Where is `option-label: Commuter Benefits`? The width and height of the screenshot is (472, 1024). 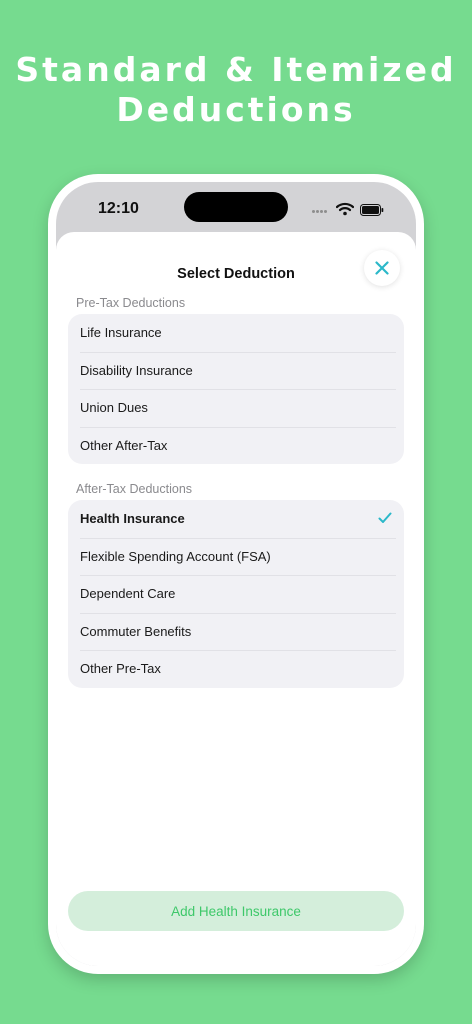 option-label: Commuter Benefits is located at coordinates (136, 631).